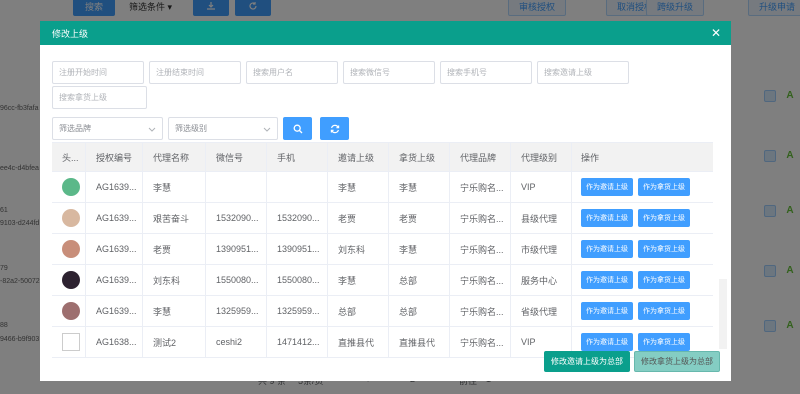  I want to click on set-supplier-hq-button: 修改拿货上级为总部, so click(677, 361).